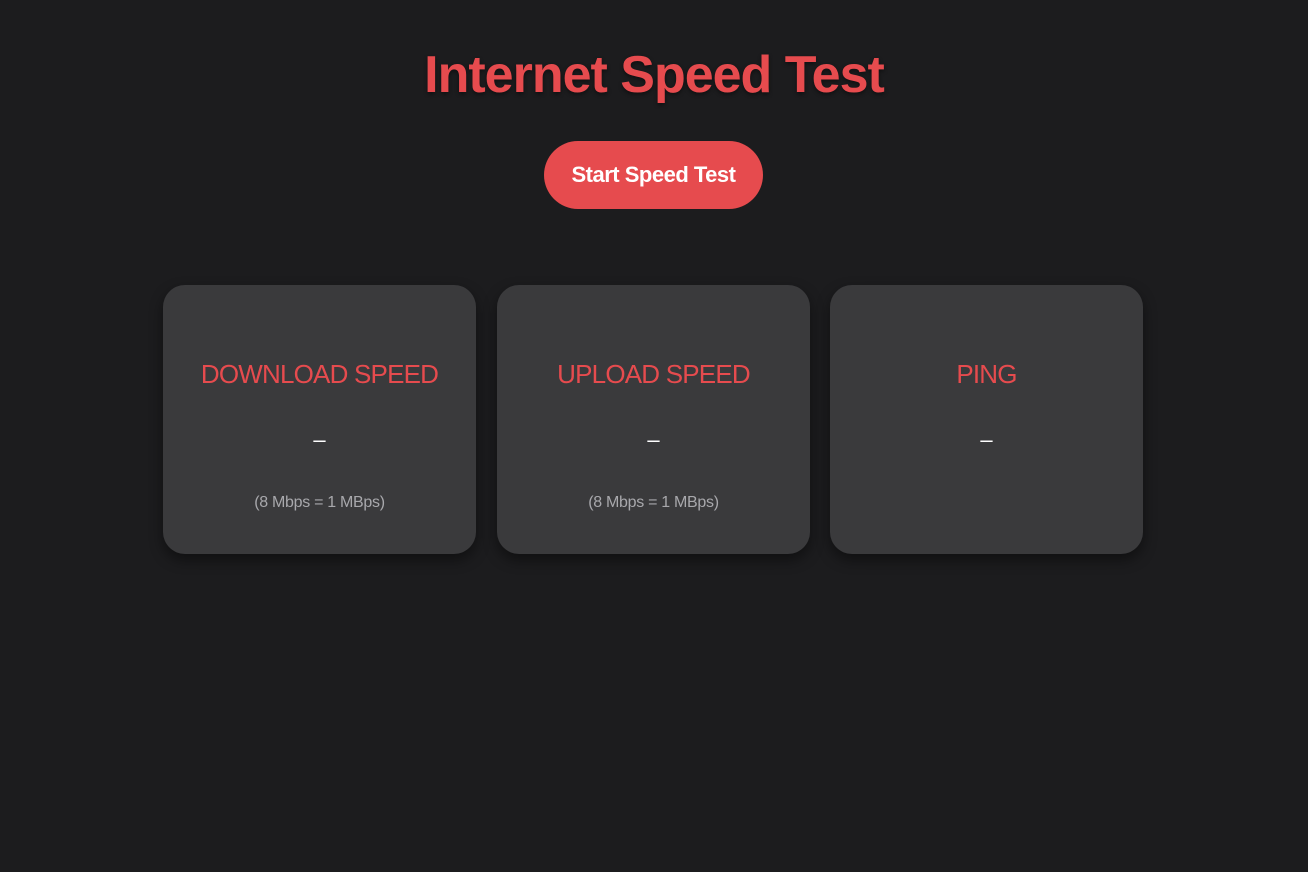 This screenshot has height=872, width=1308. I want to click on upload-speed-card: UPLOAD SPEED – (8 Mbps = 1 MBps), so click(653, 419).